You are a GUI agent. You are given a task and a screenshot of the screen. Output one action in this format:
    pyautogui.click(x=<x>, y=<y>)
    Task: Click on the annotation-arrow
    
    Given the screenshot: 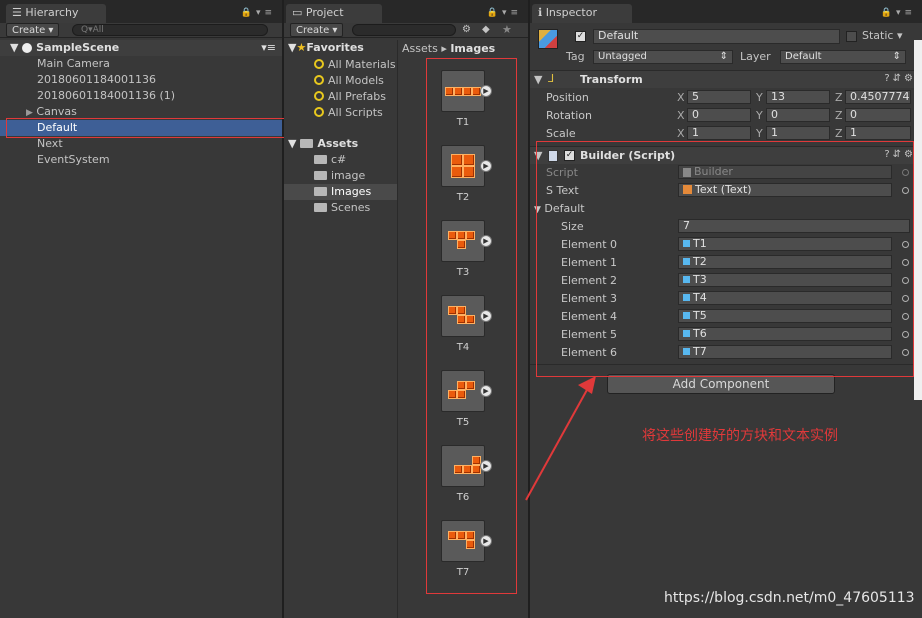 What is the action you would take?
    pyautogui.click(x=560, y=438)
    